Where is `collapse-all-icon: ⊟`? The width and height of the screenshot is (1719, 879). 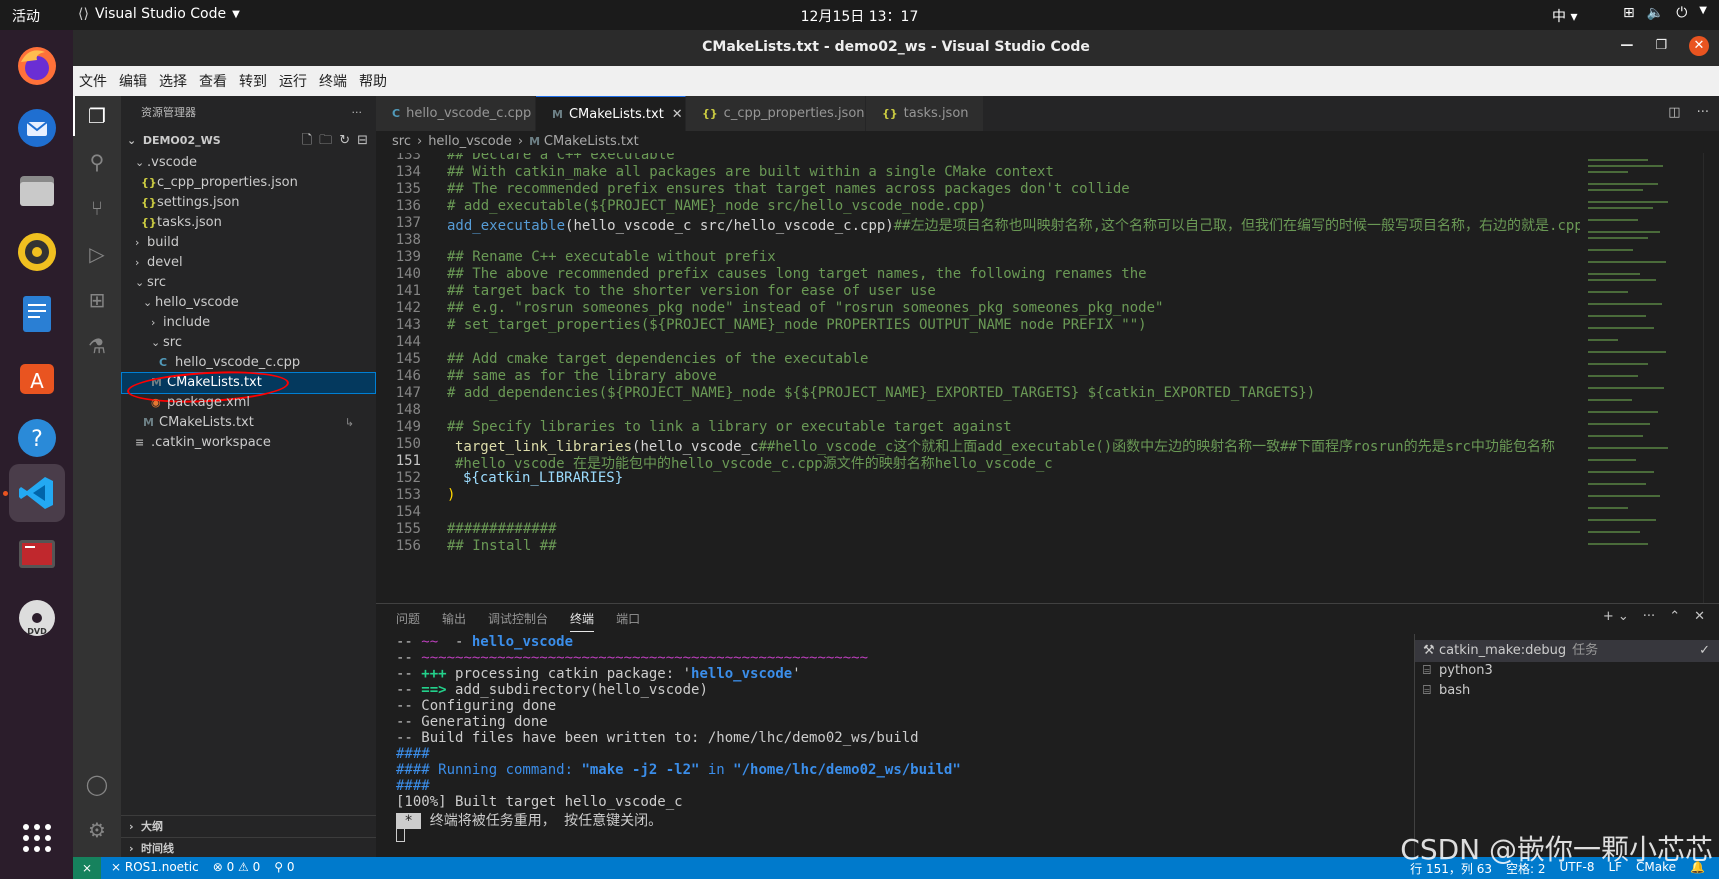
collapse-all-icon: ⊟ is located at coordinates (362, 141).